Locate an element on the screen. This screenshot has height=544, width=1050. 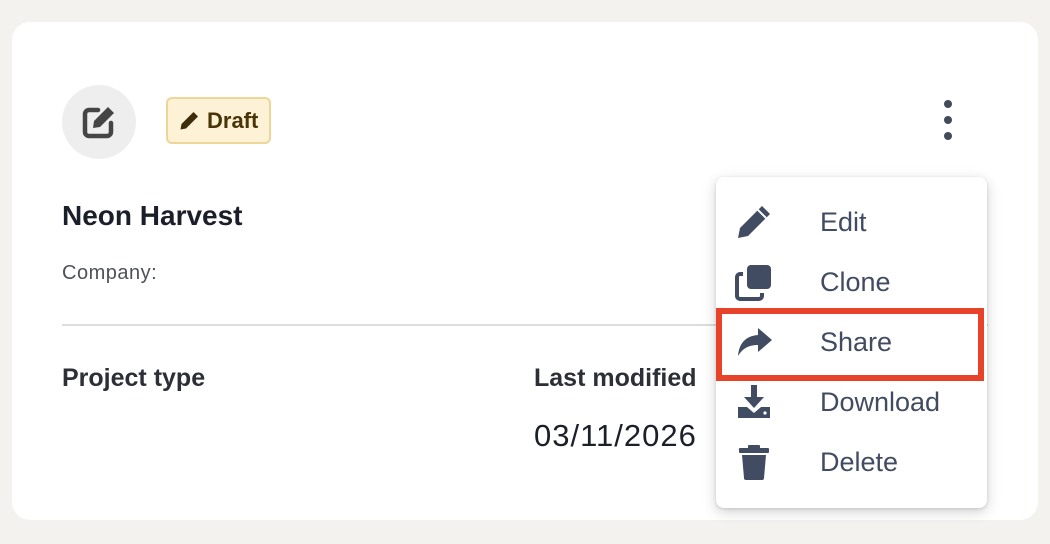
download-icon is located at coordinates (754, 402).